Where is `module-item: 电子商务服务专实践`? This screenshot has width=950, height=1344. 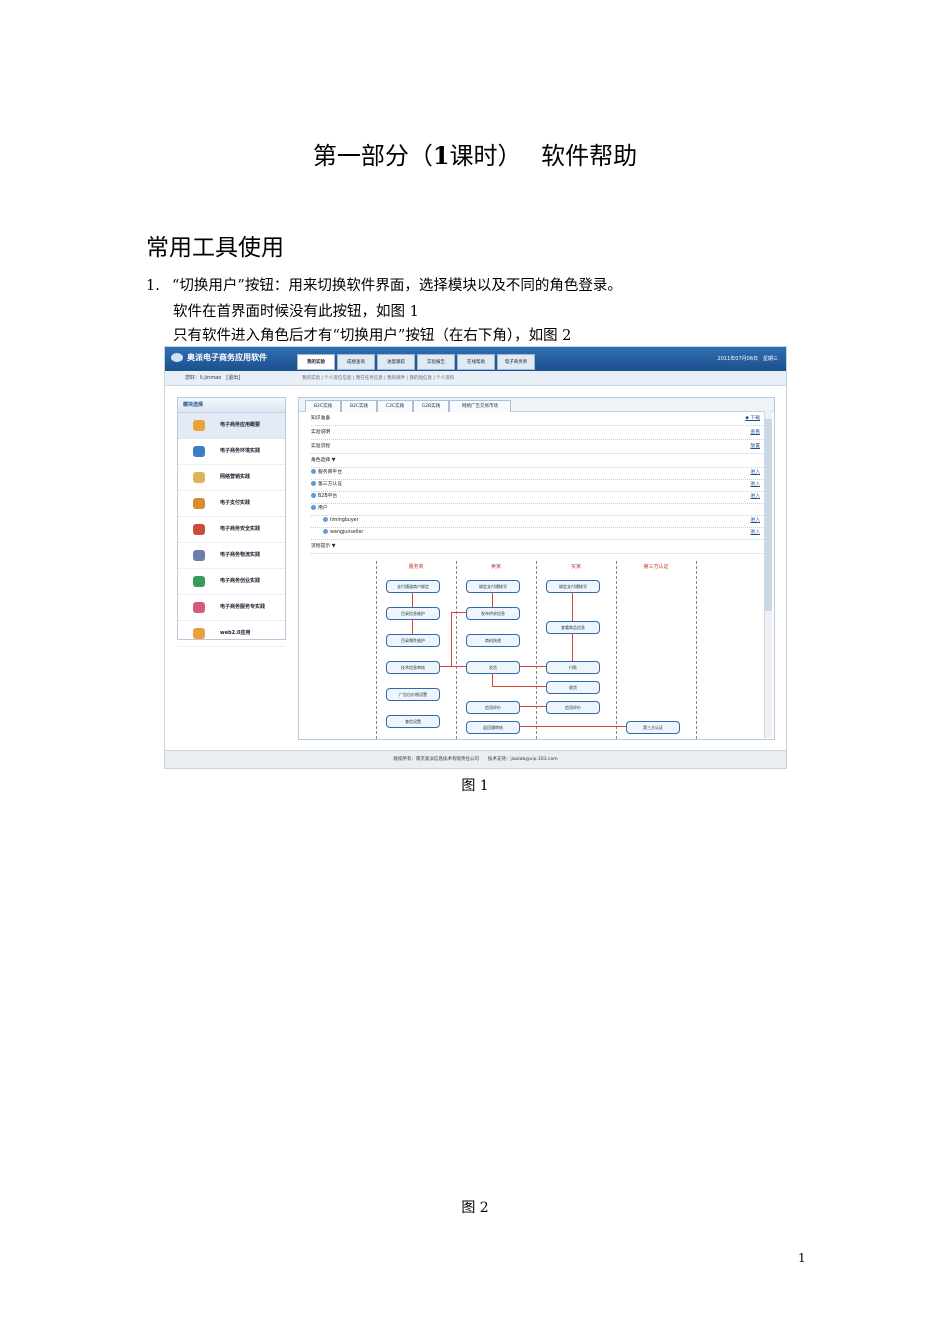 module-item: 电子商务服务专实践 is located at coordinates (231, 608).